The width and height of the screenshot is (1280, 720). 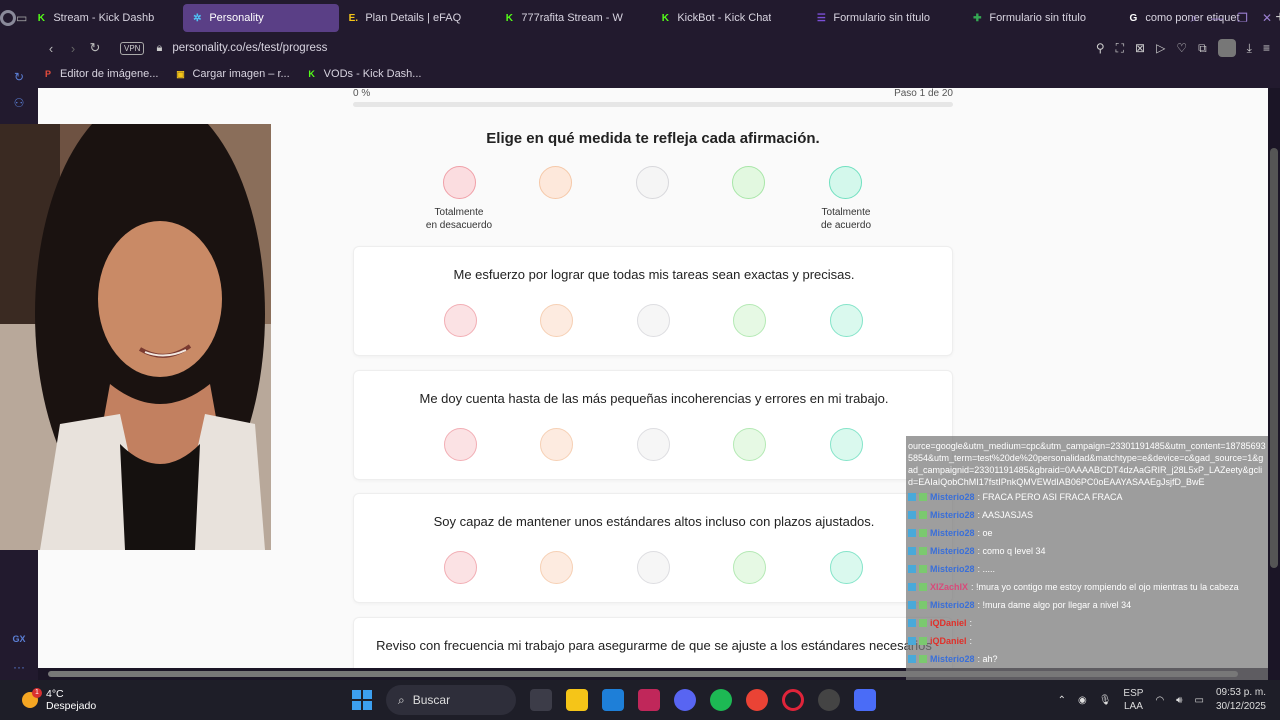 I want to click on taskbar-search: ⌕ Buscar, so click(x=451, y=700).